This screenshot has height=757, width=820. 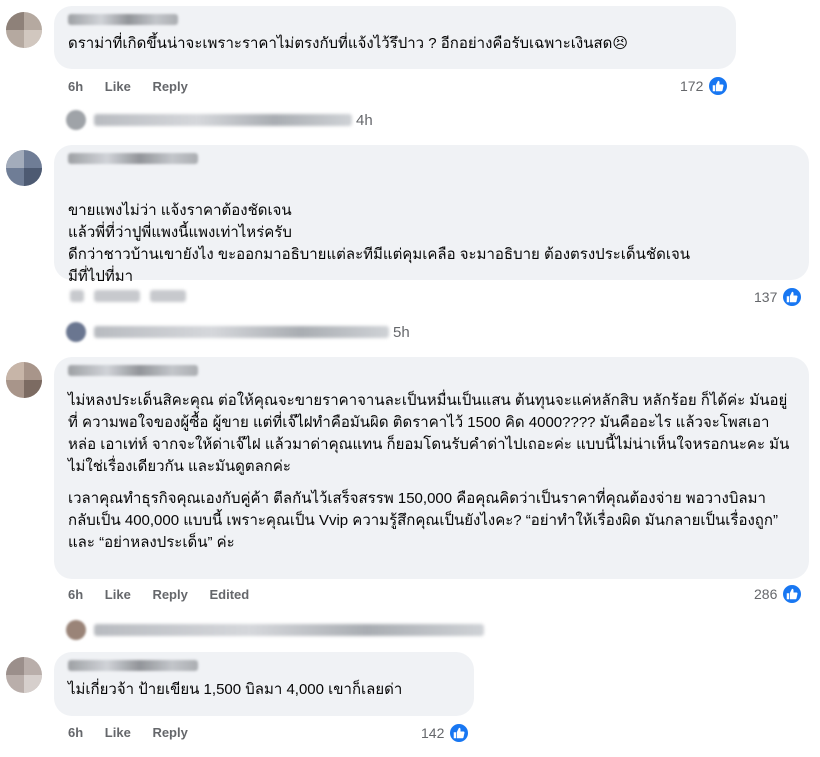 I want to click on like-count: 137, so click(x=766, y=297).